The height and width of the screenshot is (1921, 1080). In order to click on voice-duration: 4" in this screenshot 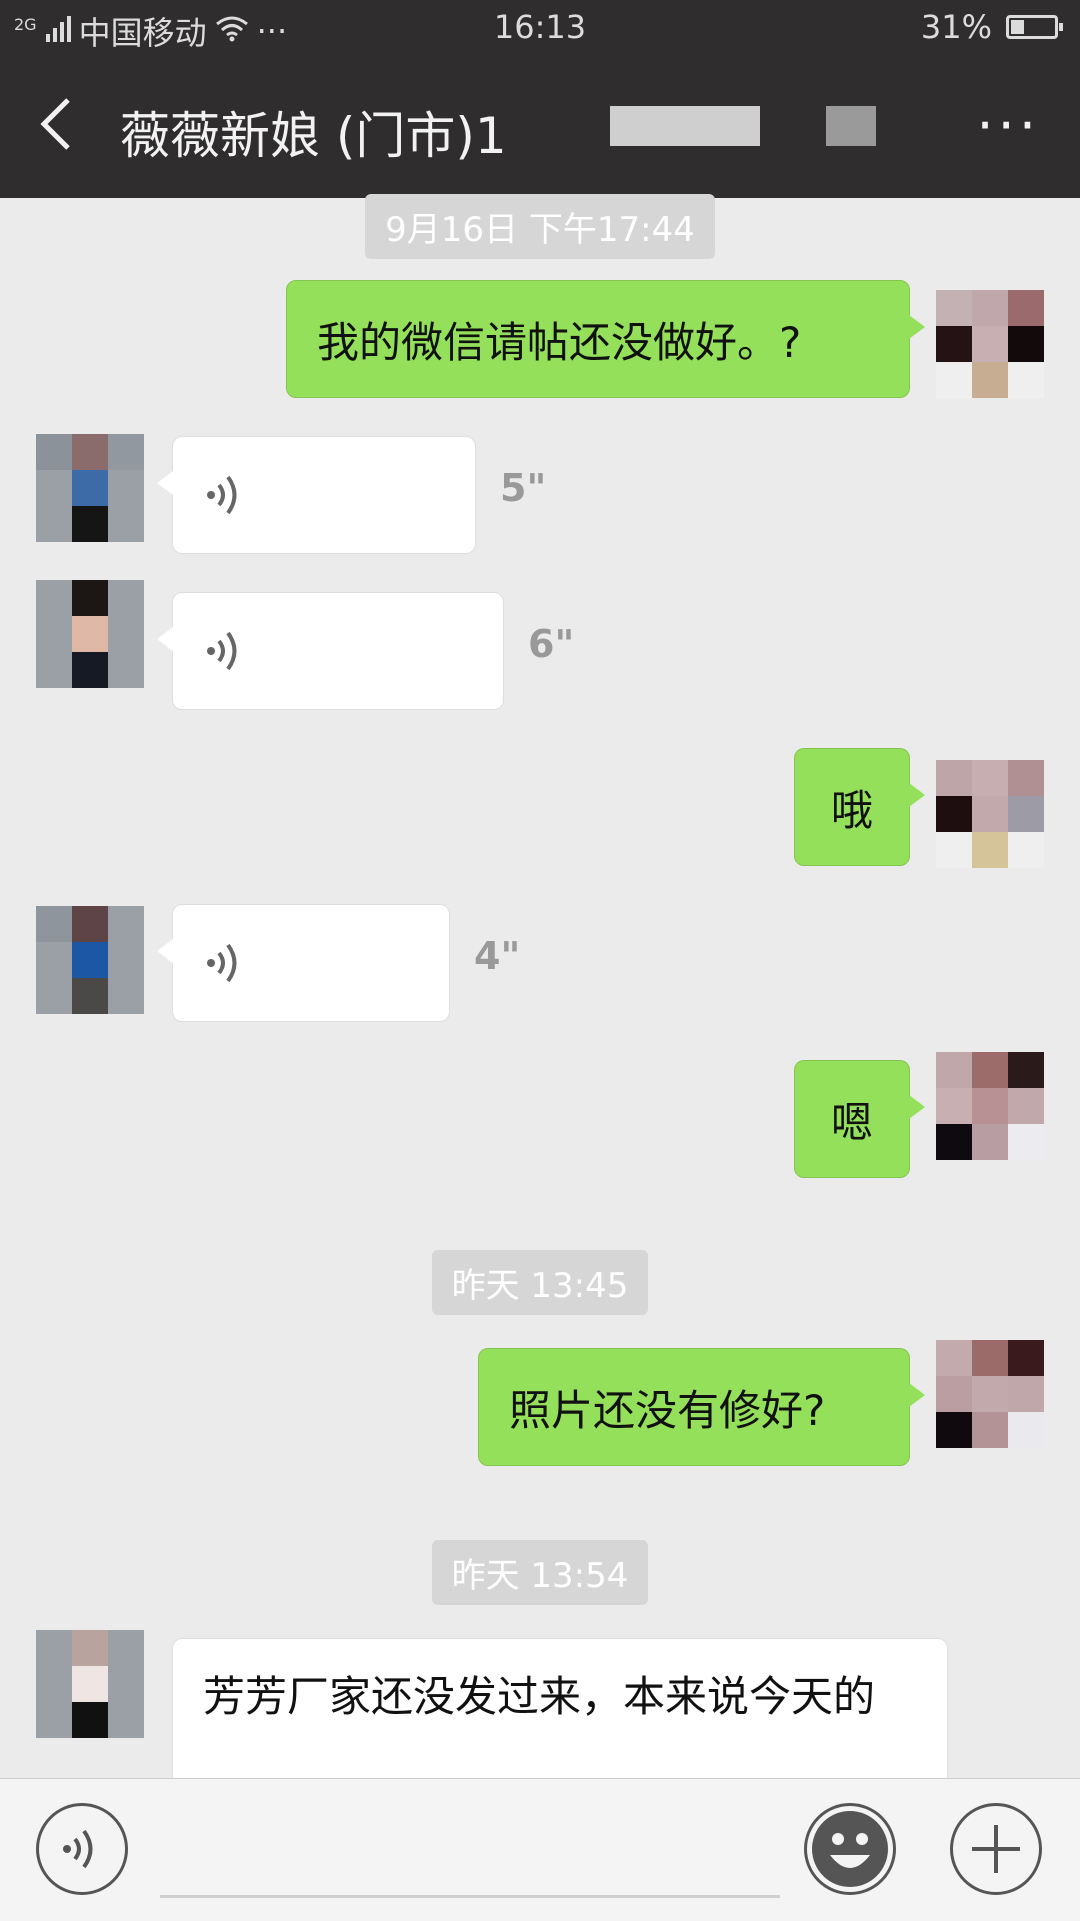, I will do `click(497, 956)`.